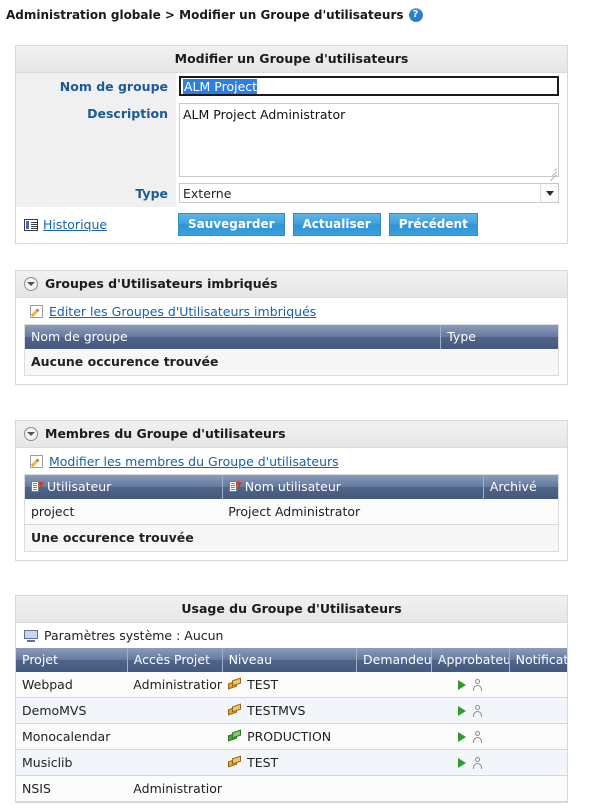 The height and width of the screenshot is (812, 603). Describe the element at coordinates (394, 660) in the screenshot. I see `column-header-requester: Demandeur` at that location.